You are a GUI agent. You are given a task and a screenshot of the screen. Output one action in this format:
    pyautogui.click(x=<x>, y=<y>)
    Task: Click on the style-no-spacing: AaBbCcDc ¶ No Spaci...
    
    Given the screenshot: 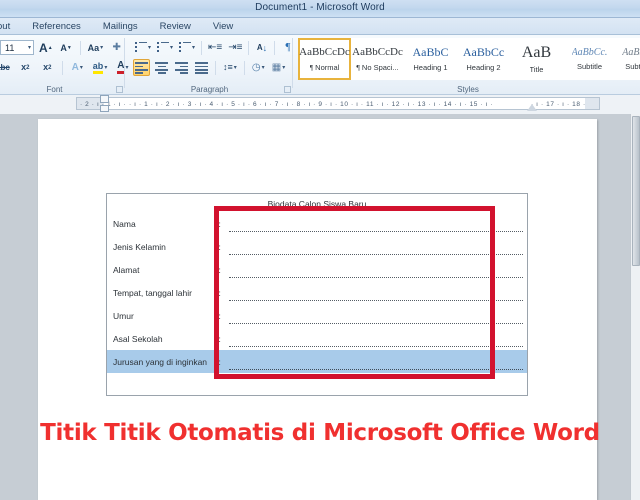 What is the action you would take?
    pyautogui.click(x=377, y=59)
    